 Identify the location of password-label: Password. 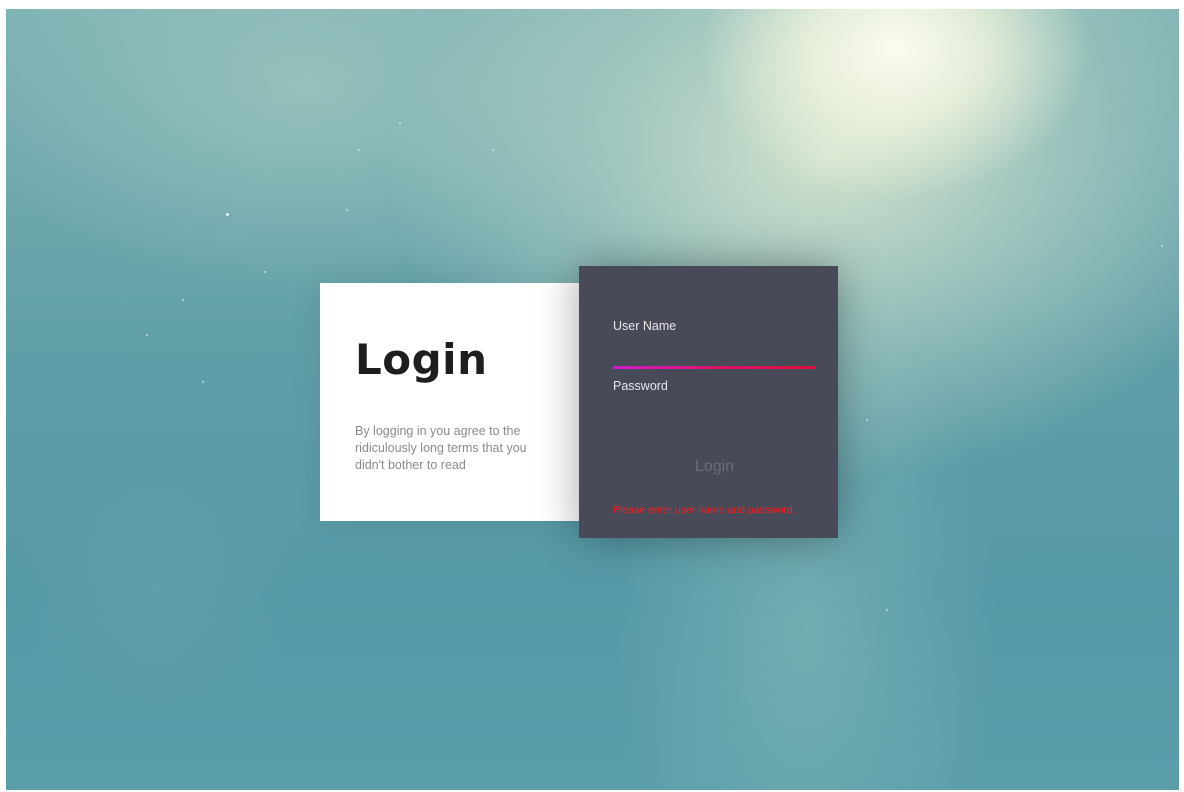
(640, 386).